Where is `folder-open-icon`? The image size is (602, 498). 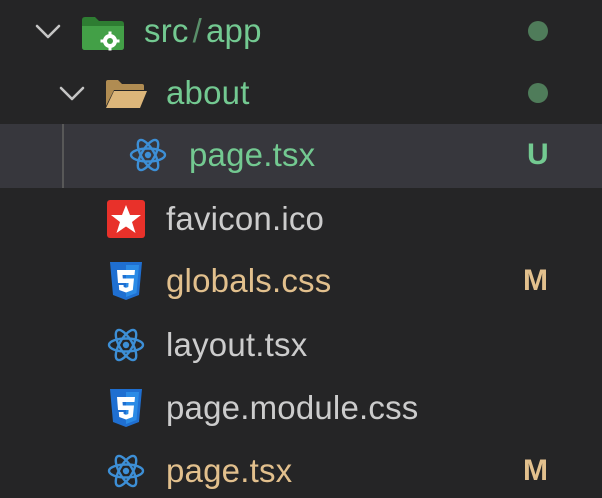 folder-open-icon is located at coordinates (126, 94).